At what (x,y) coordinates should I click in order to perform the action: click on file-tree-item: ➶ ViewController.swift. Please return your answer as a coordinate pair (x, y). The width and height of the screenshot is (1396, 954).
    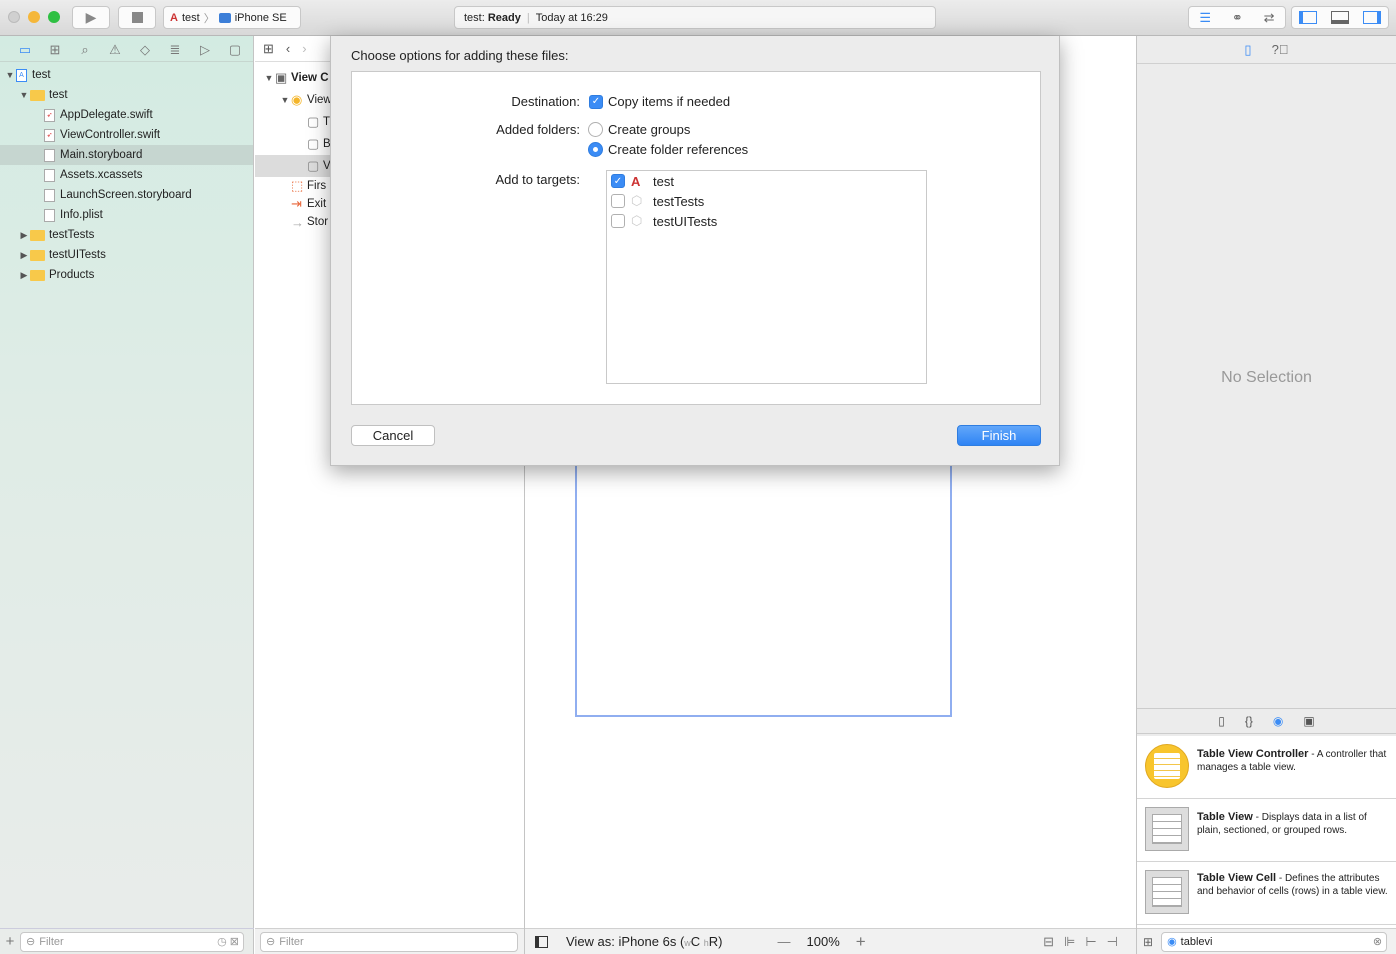
    Looking at the image, I should click on (126, 135).